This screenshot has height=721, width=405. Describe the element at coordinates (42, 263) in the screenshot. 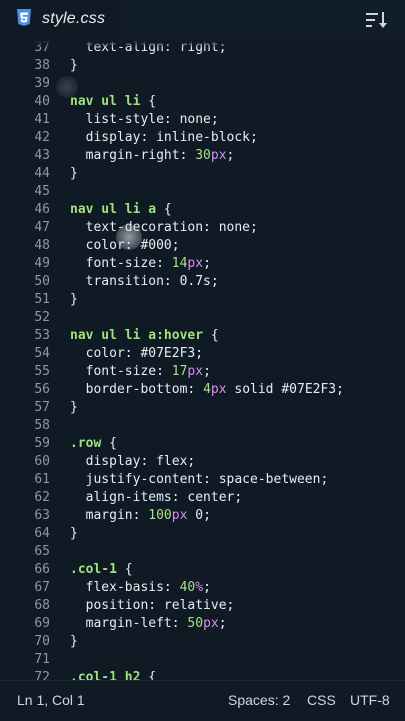

I see `line-number: 49` at that location.